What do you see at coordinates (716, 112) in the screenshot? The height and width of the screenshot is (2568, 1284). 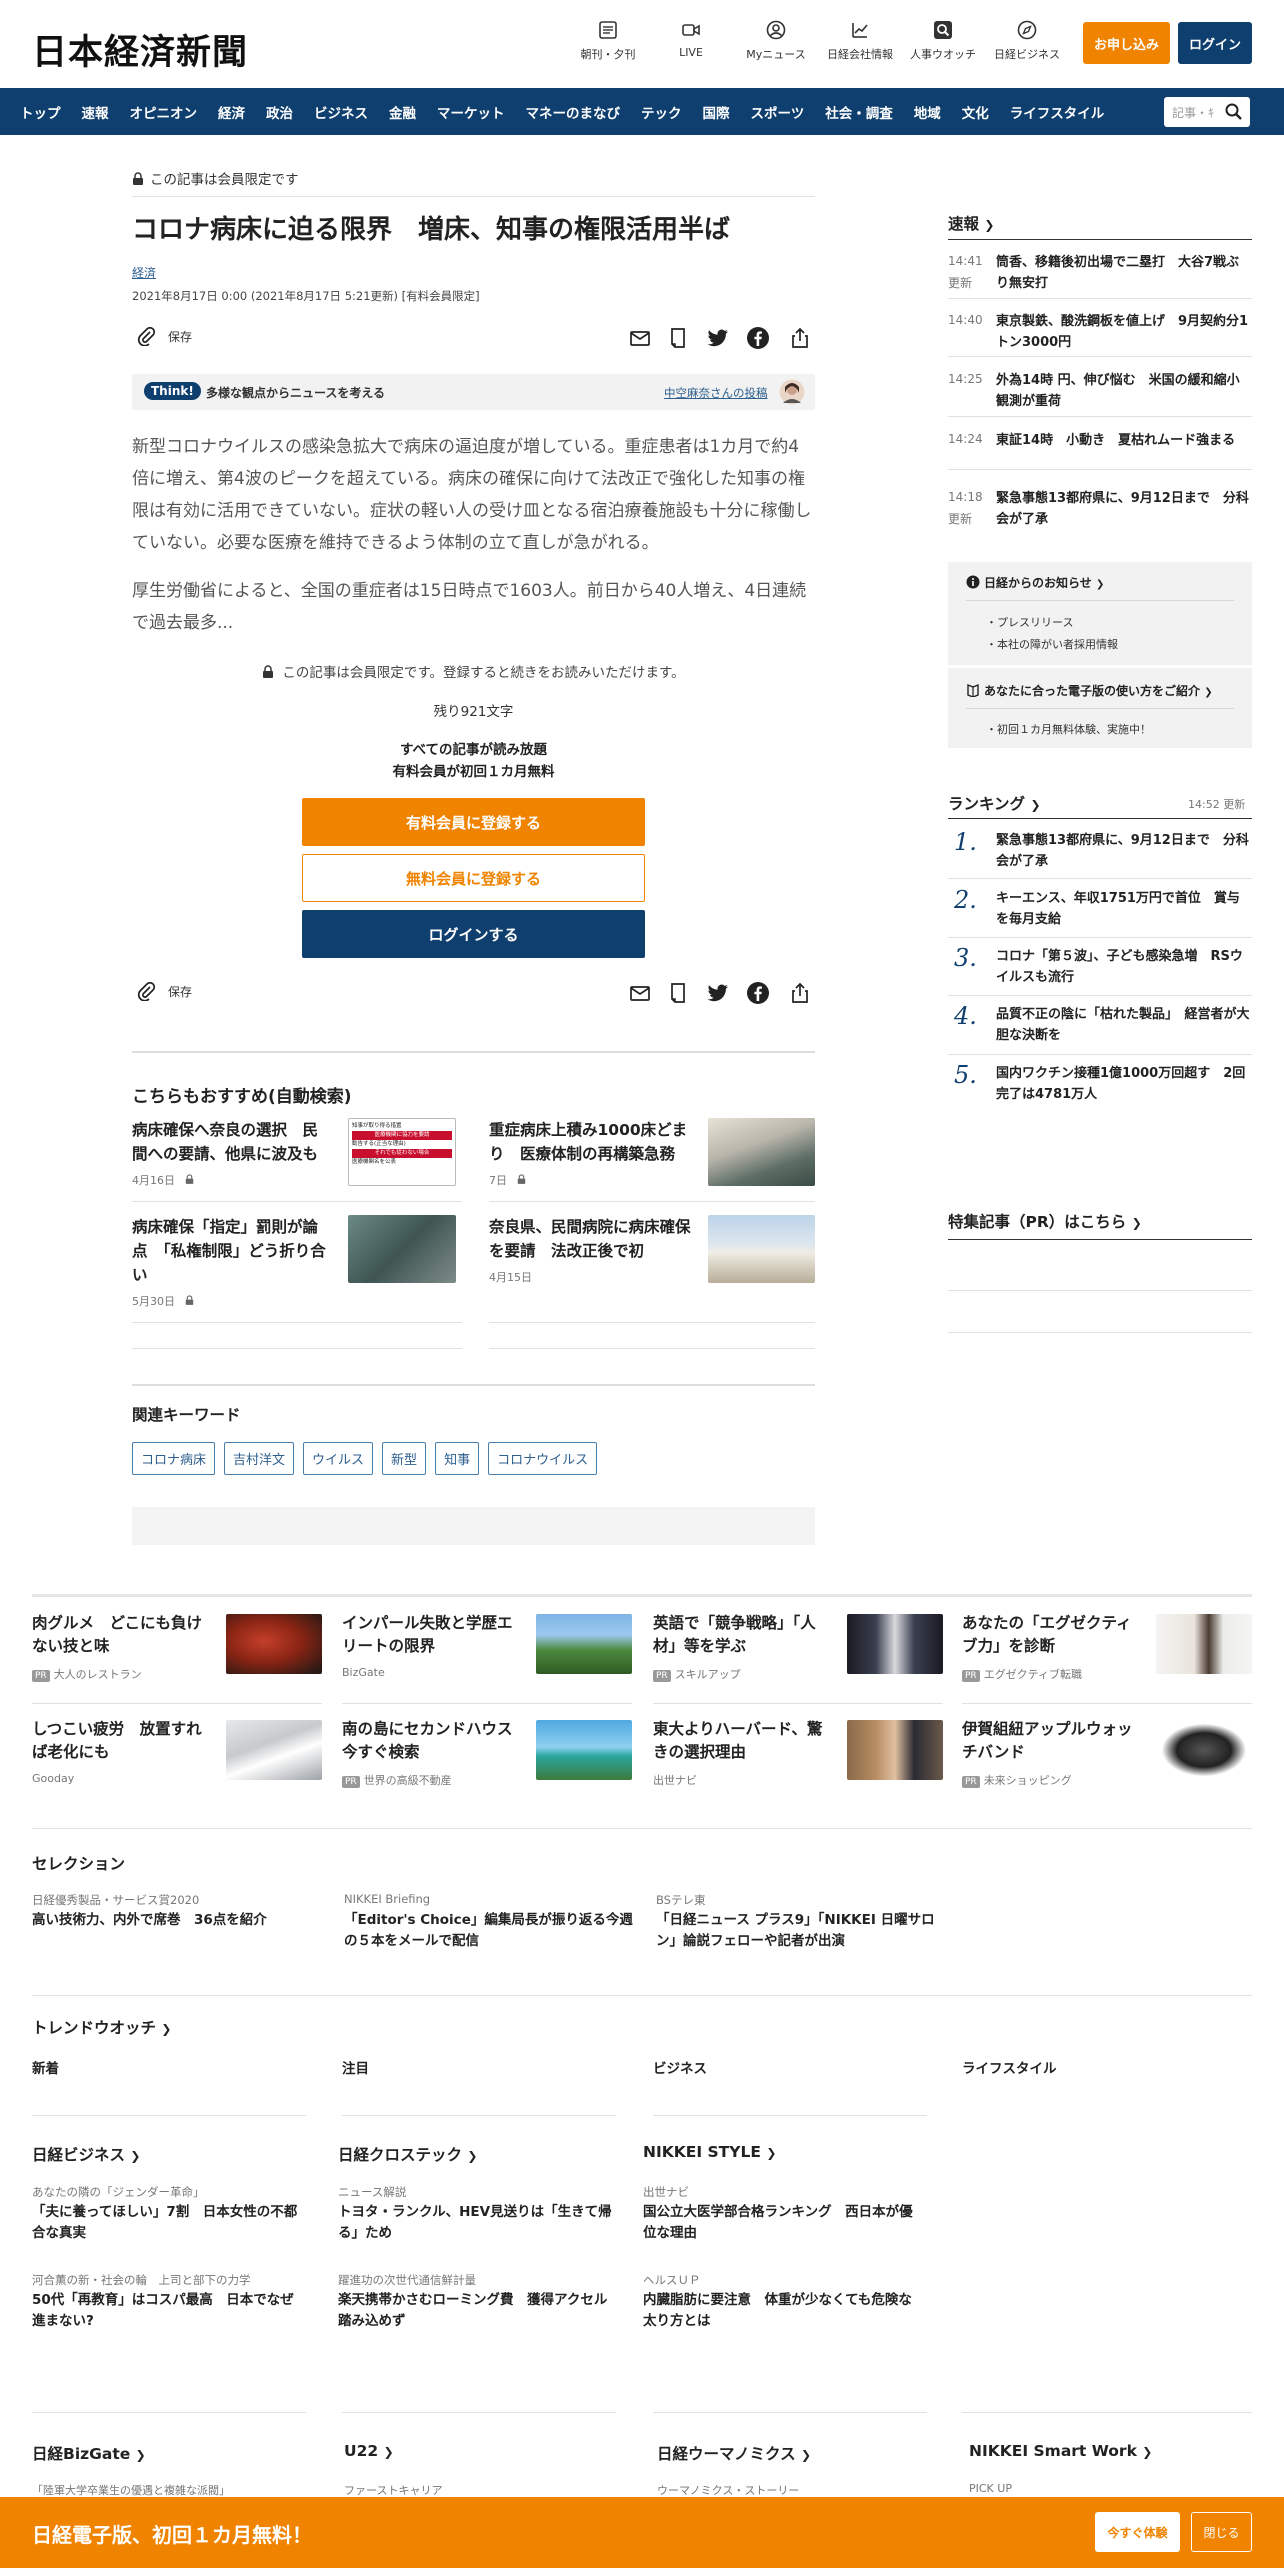 I see `nav-item-world: 国際` at bounding box center [716, 112].